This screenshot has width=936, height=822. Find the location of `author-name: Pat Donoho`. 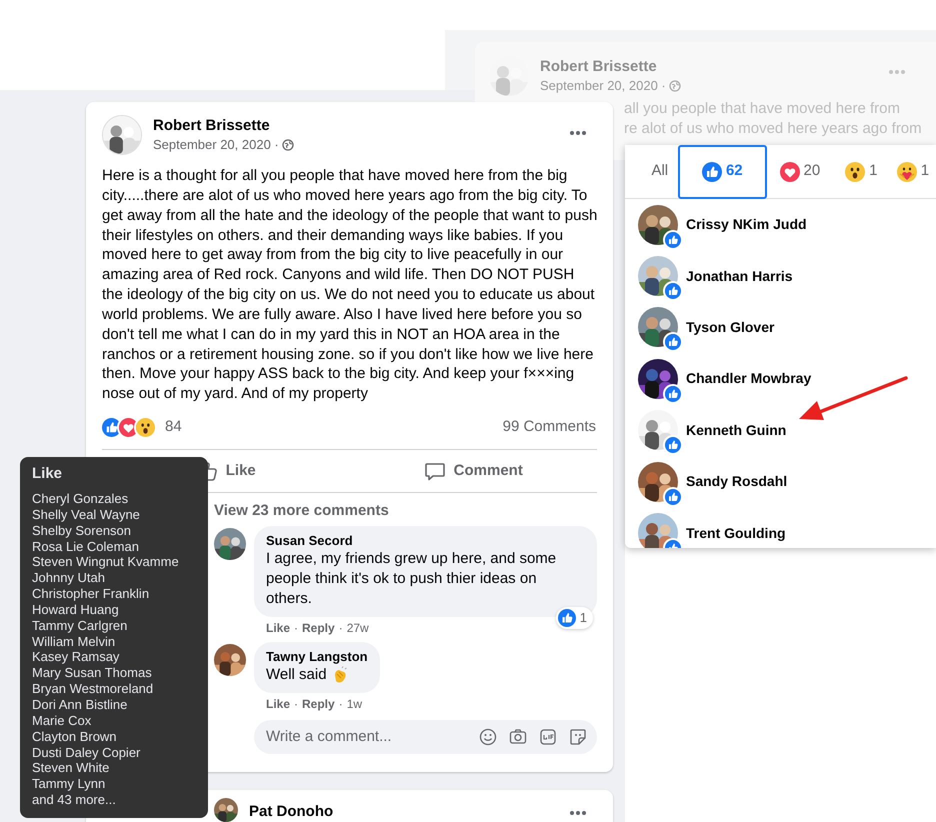

author-name: Pat Donoho is located at coordinates (291, 812).